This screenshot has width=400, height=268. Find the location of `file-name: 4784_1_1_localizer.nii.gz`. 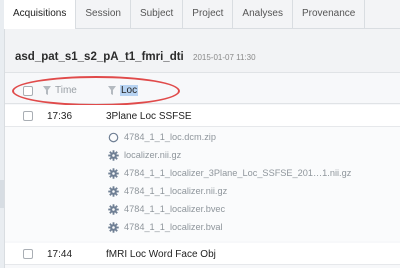

file-name: 4784_1_1_localizer.nii.gz is located at coordinates (175, 191).